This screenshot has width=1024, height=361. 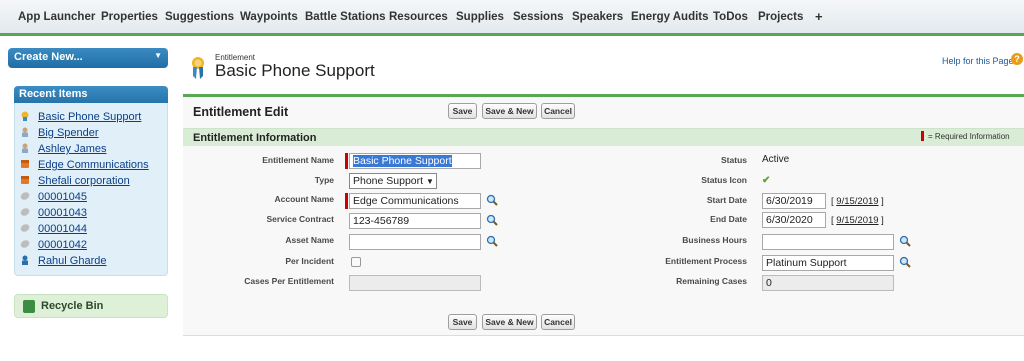 I want to click on account-name-input: Edge Communications, so click(x=415, y=201).